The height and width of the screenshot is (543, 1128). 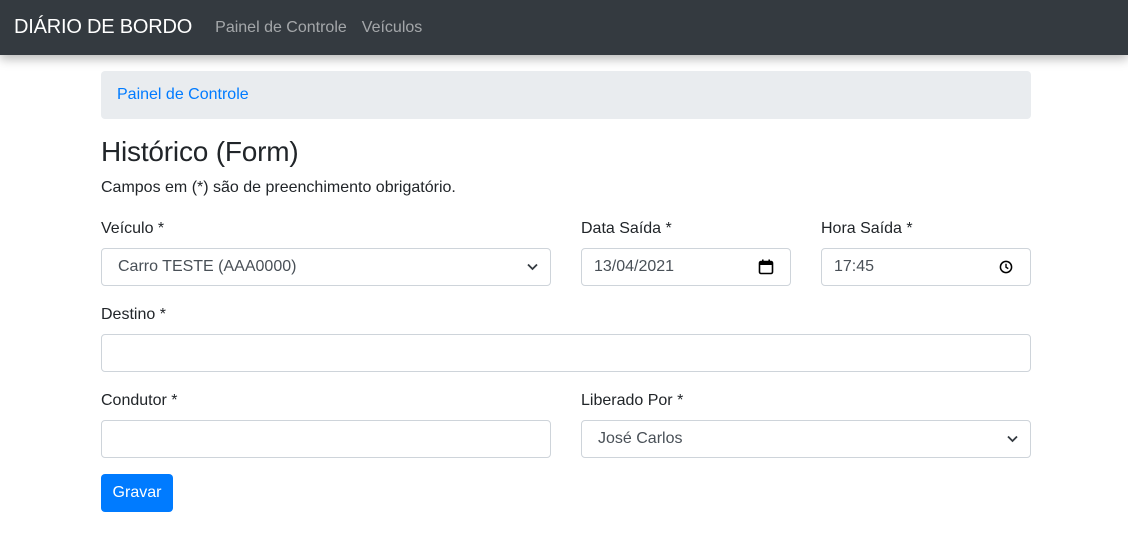 What do you see at coordinates (686, 267) in the screenshot?
I see `data-saida-input: 13/04/2021` at bounding box center [686, 267].